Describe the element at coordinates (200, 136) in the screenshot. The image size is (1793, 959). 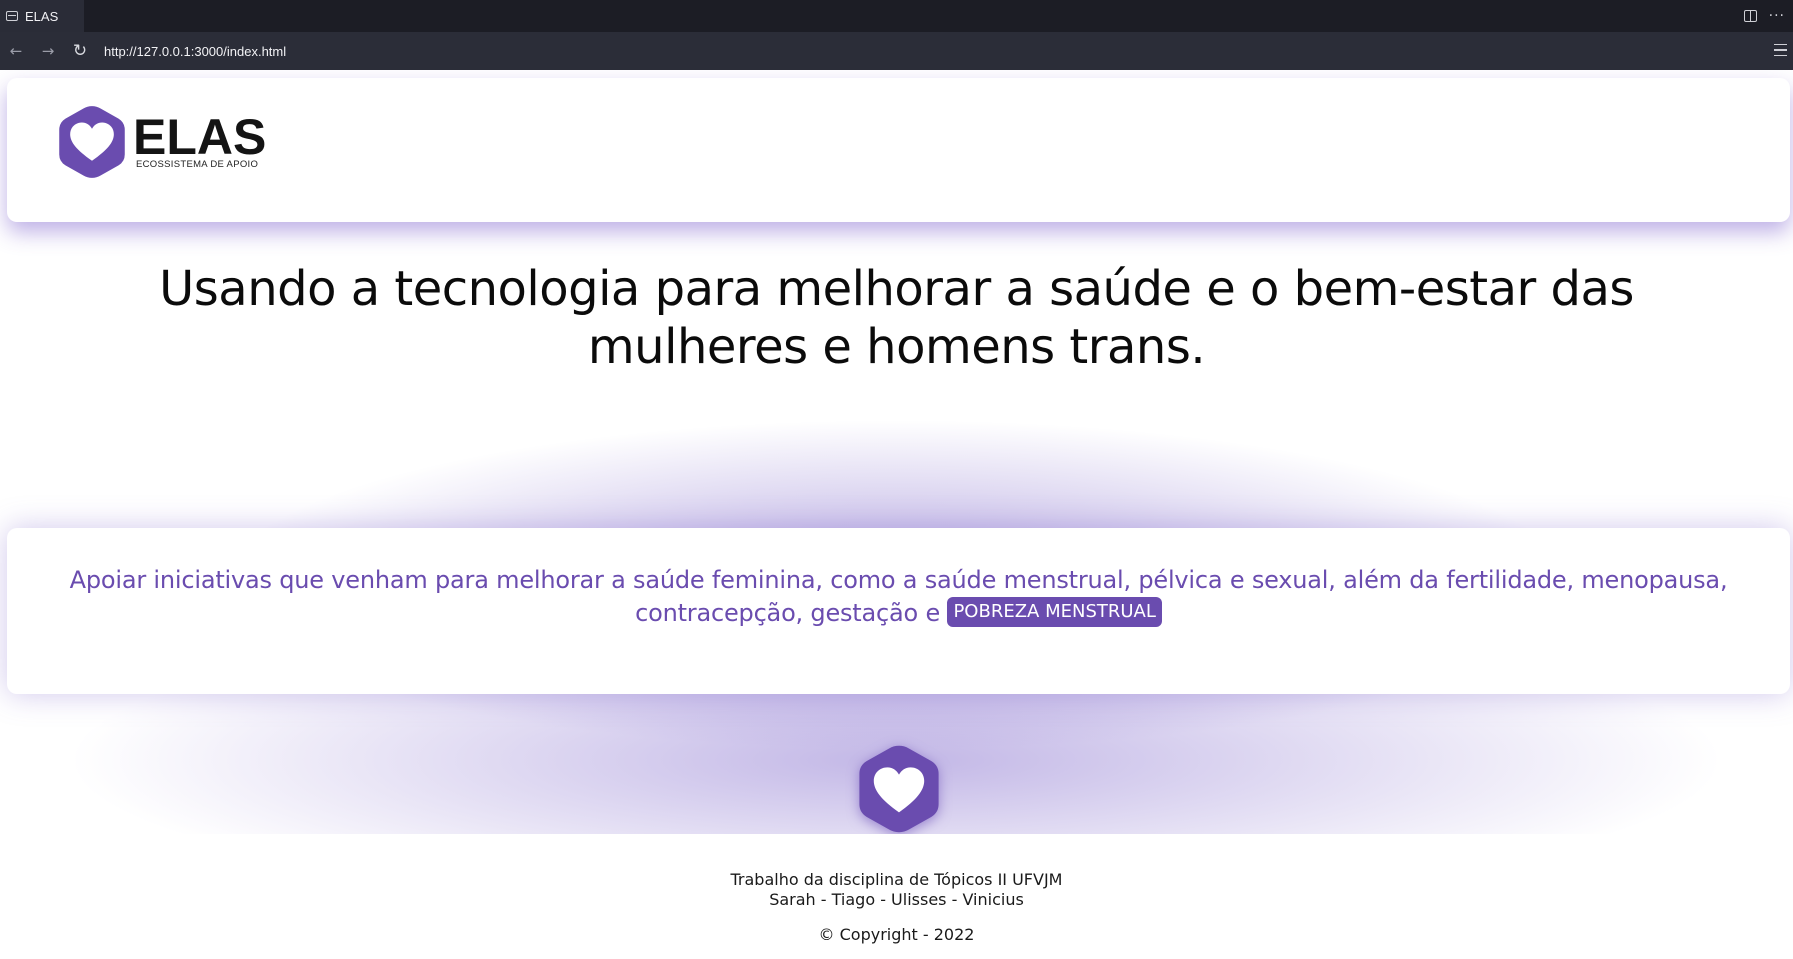
I see `brand-name: ELAS` at that location.